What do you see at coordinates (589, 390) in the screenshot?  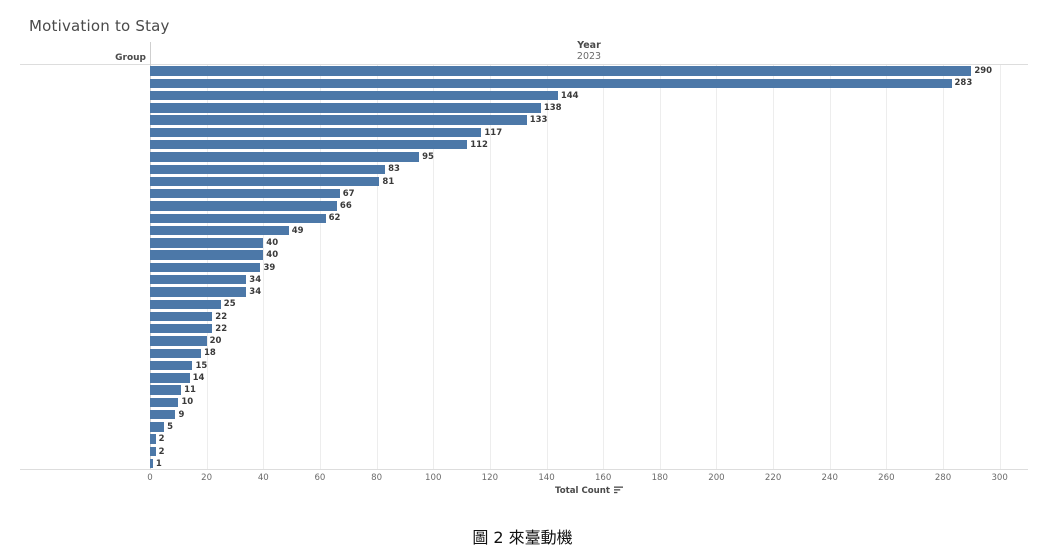 I see `chart-row: 11Visa` at bounding box center [589, 390].